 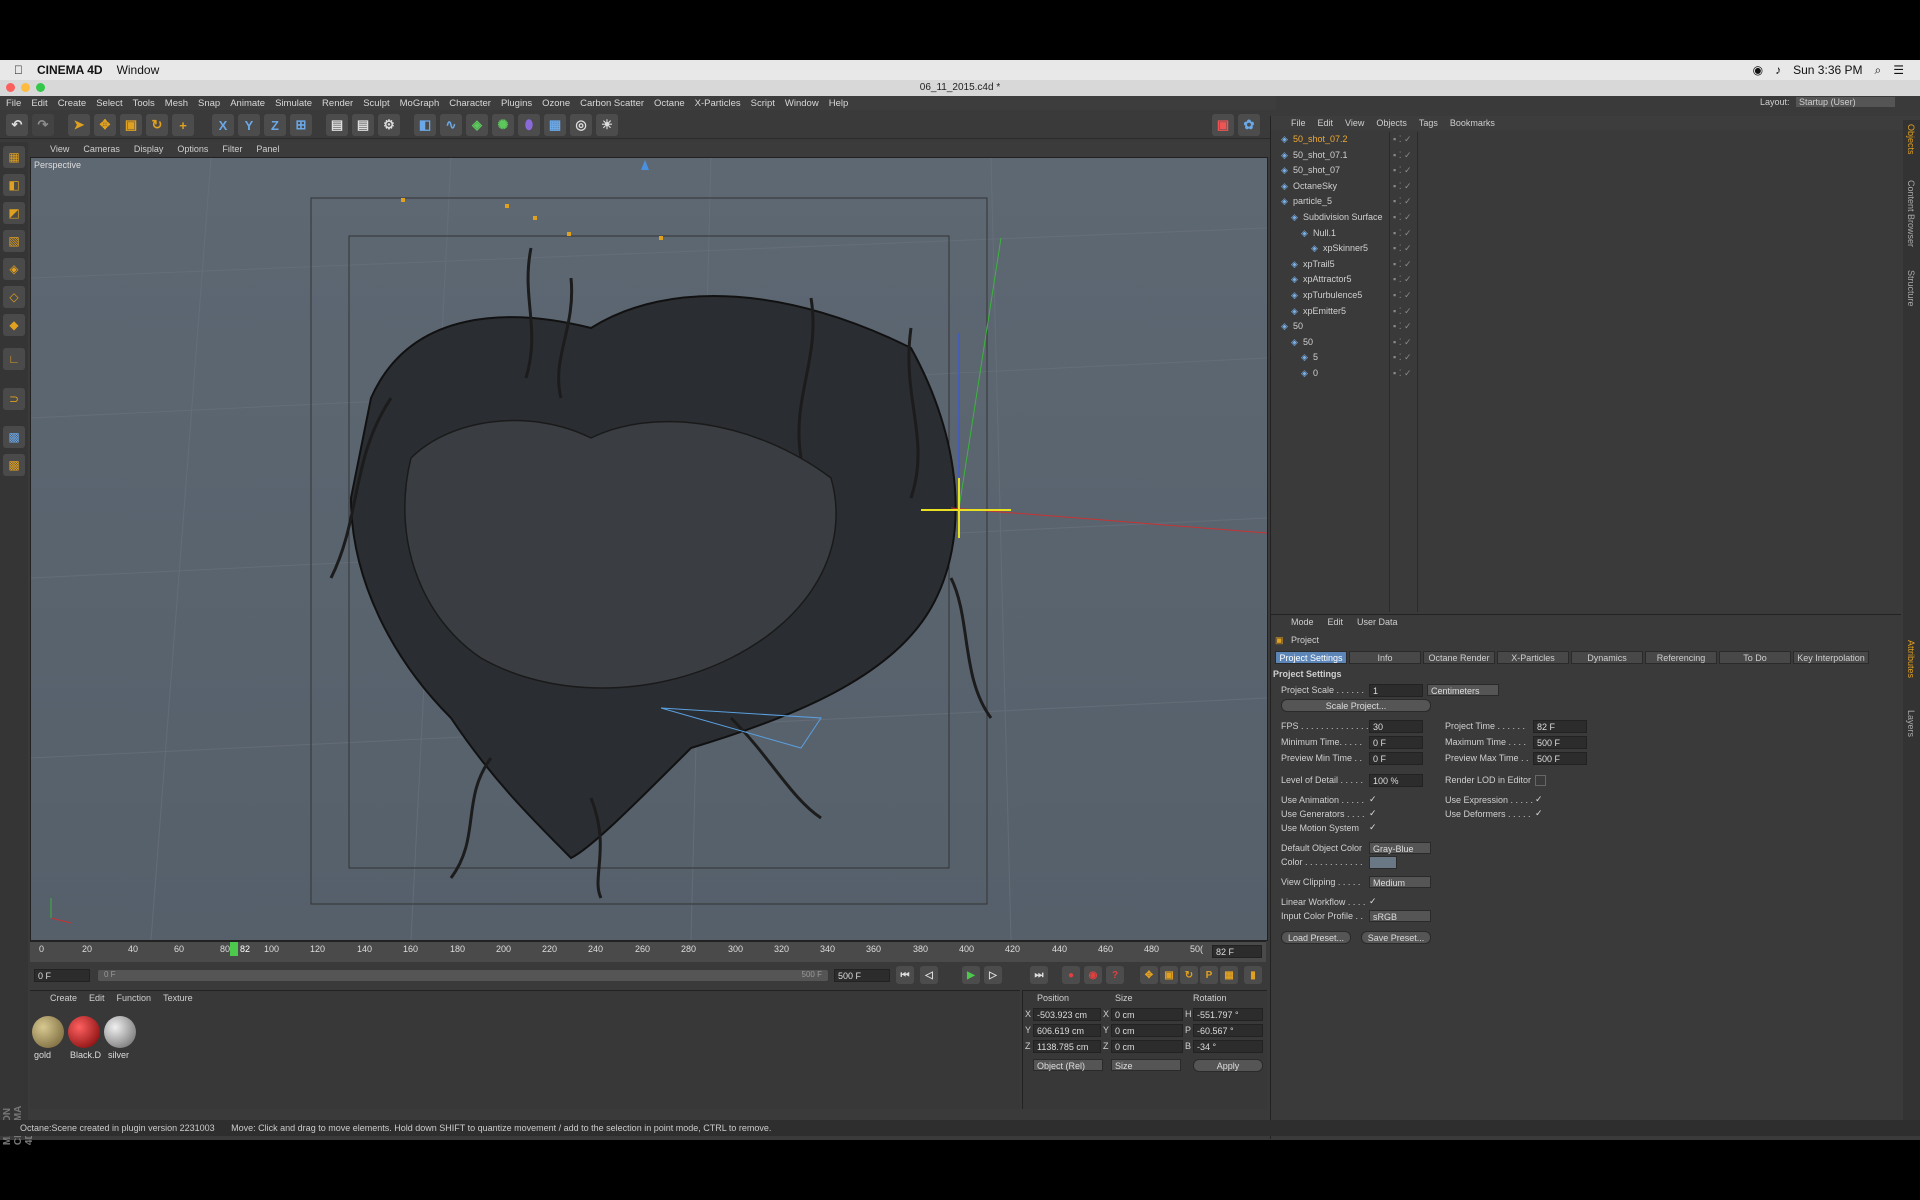 What do you see at coordinates (1586, 139) in the screenshot?
I see `object-row: ◈ 50_shot_07.2 ▪ ⁚ ✓` at bounding box center [1586, 139].